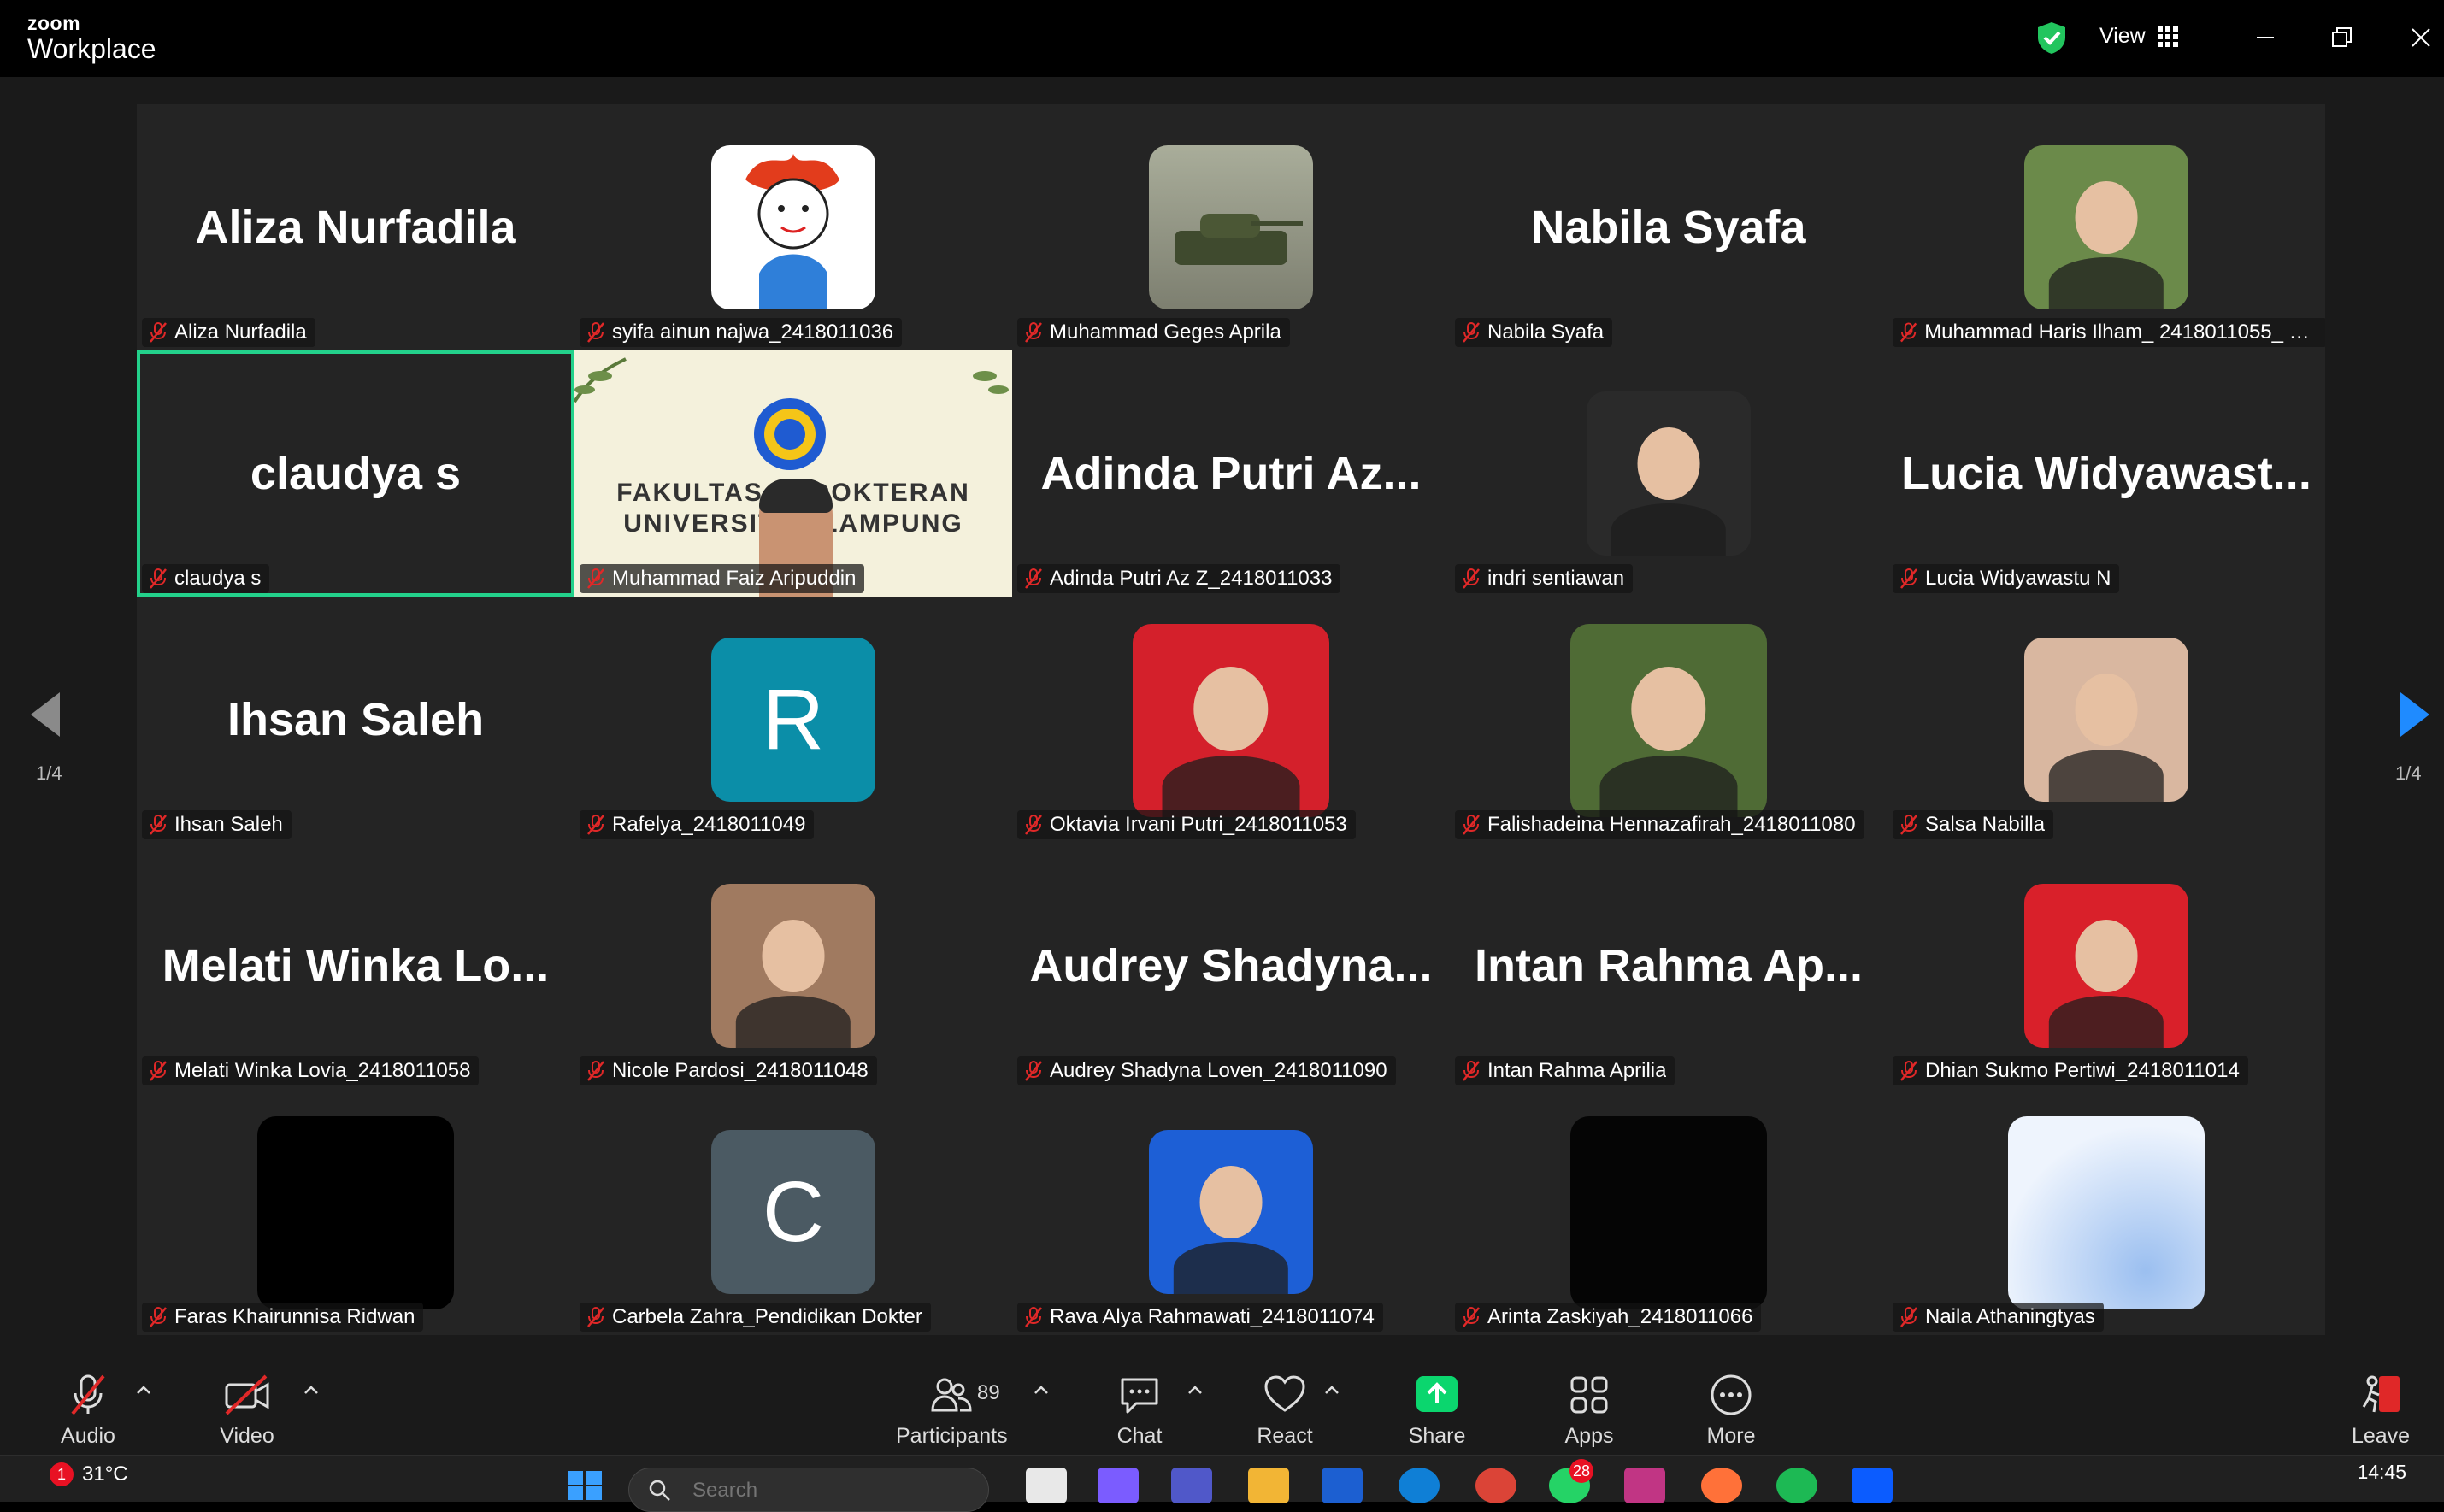  Describe the element at coordinates (1721, 1485) in the screenshot. I see `firefox-icon` at that location.